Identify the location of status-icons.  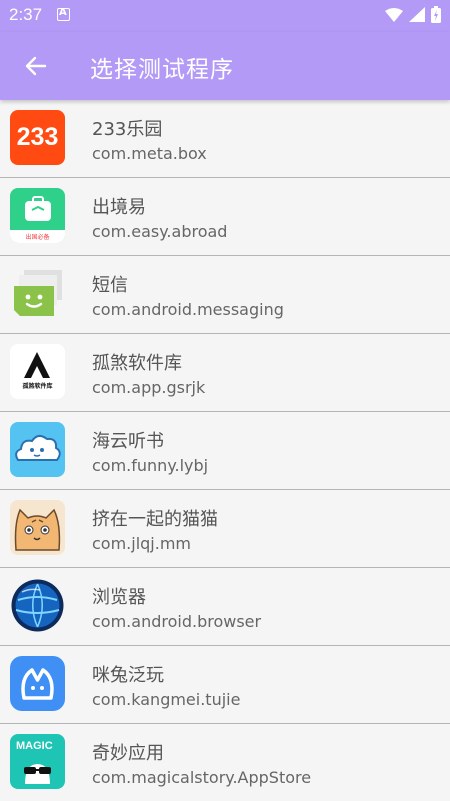
(413, 14).